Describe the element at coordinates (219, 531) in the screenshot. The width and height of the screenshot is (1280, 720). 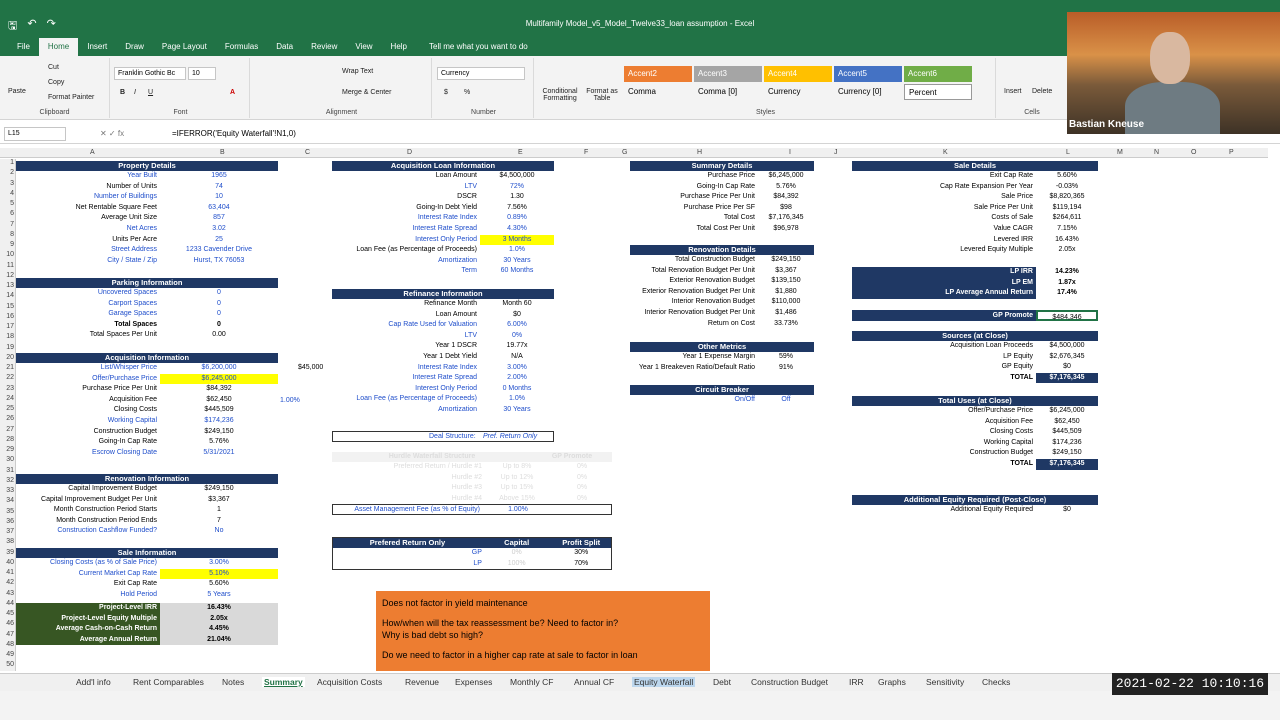
I see `row-value: No` at that location.